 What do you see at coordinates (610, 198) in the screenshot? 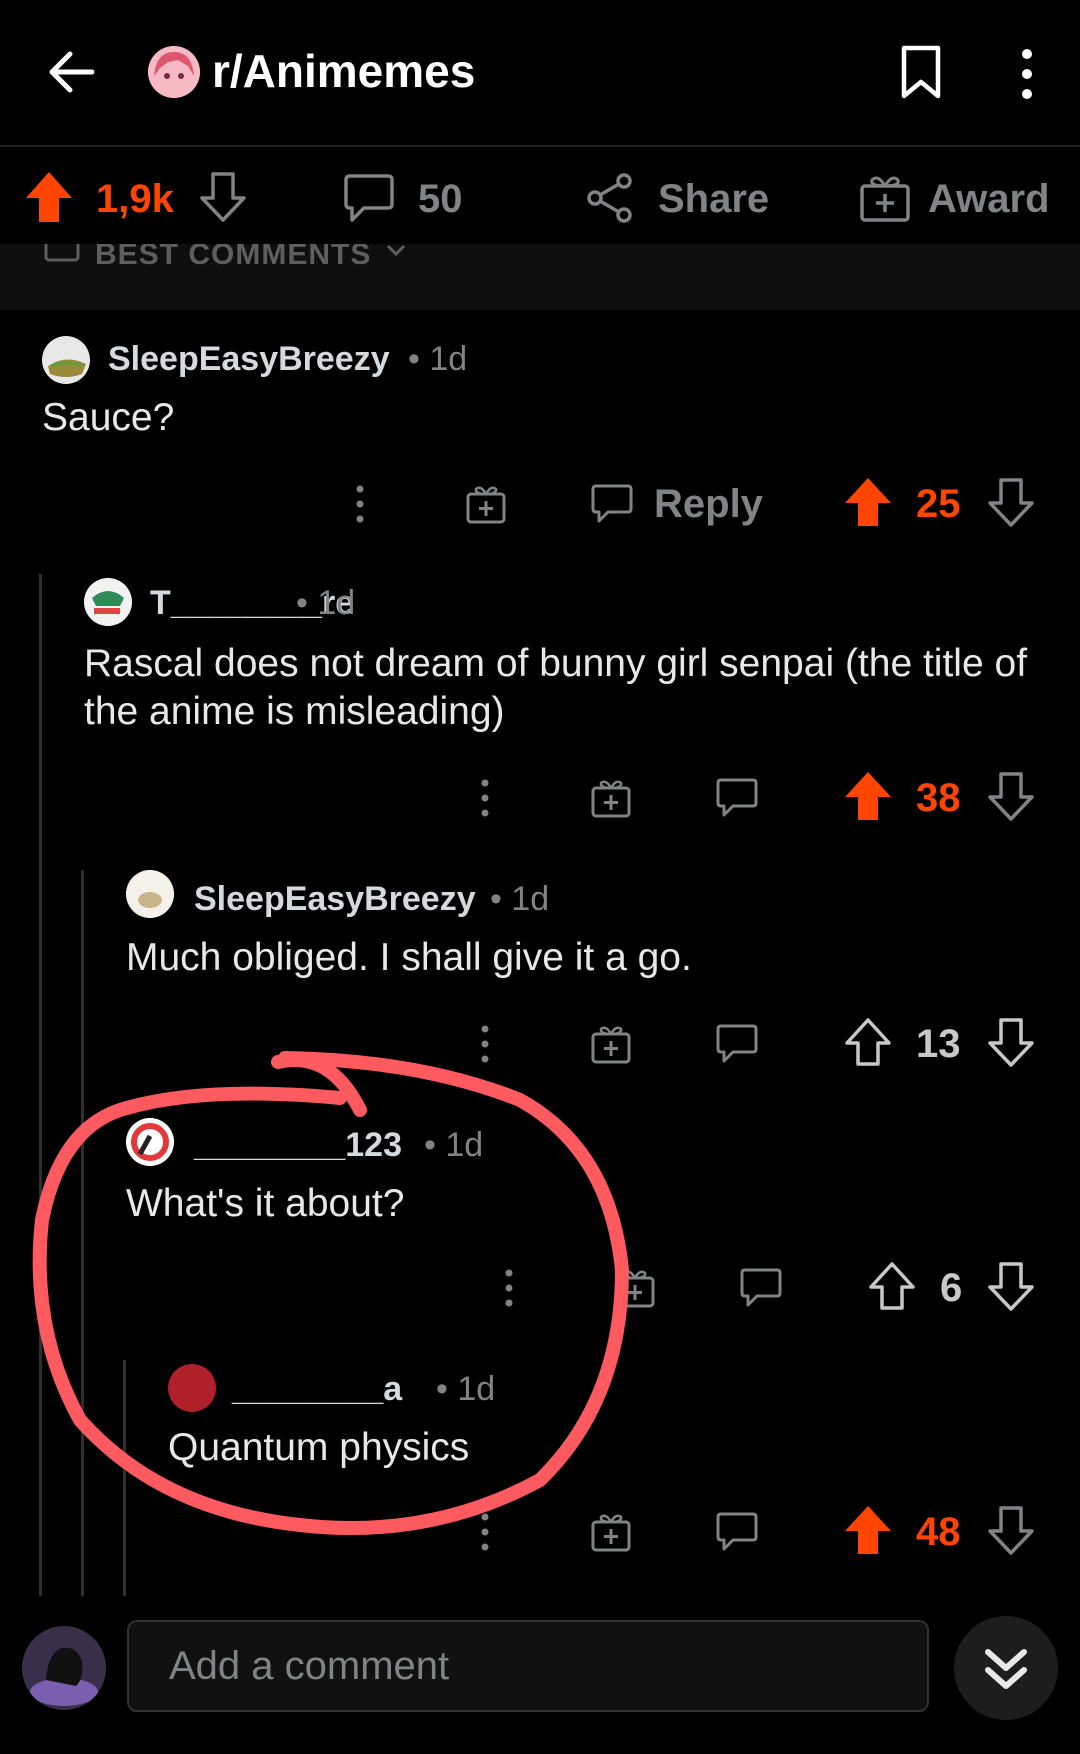
I see `share-icon` at bounding box center [610, 198].